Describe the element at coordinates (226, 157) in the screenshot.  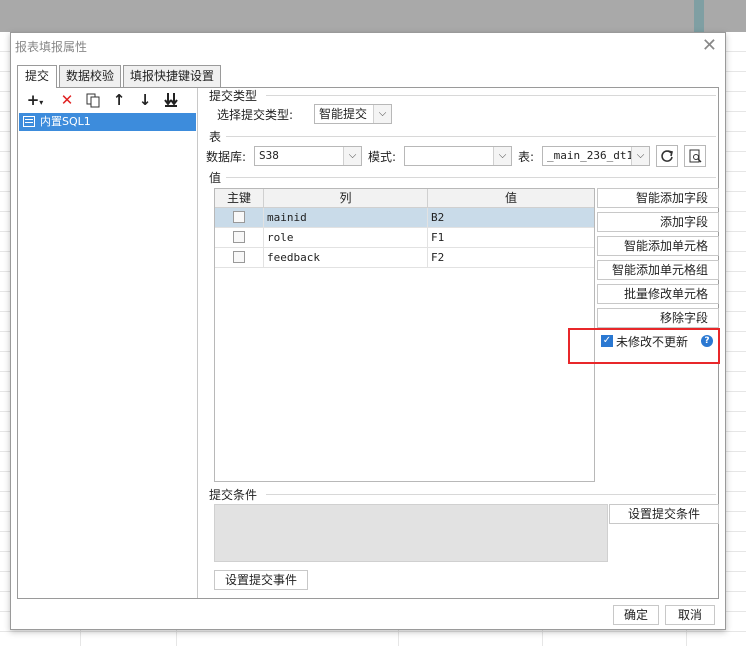
I see `database-label: 数据库:` at that location.